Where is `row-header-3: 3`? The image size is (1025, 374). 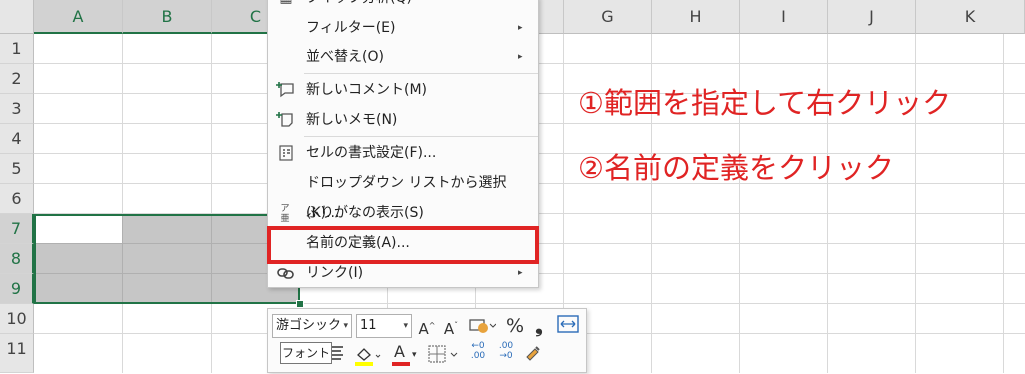
row-header-3: 3 is located at coordinates (17, 109).